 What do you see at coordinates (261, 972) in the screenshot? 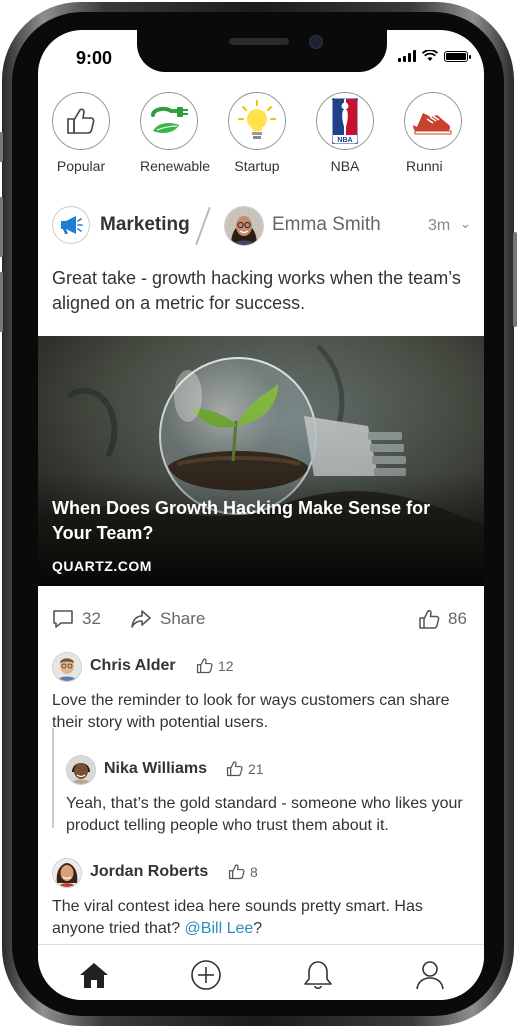
I see `bottom-nav` at bounding box center [261, 972].